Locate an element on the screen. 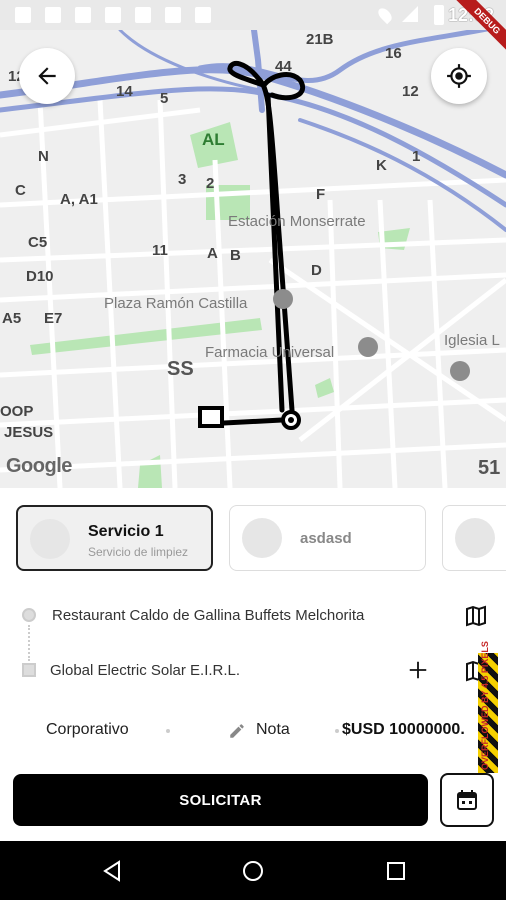 The width and height of the screenshot is (506, 900). map-label: N is located at coordinates (43, 156).